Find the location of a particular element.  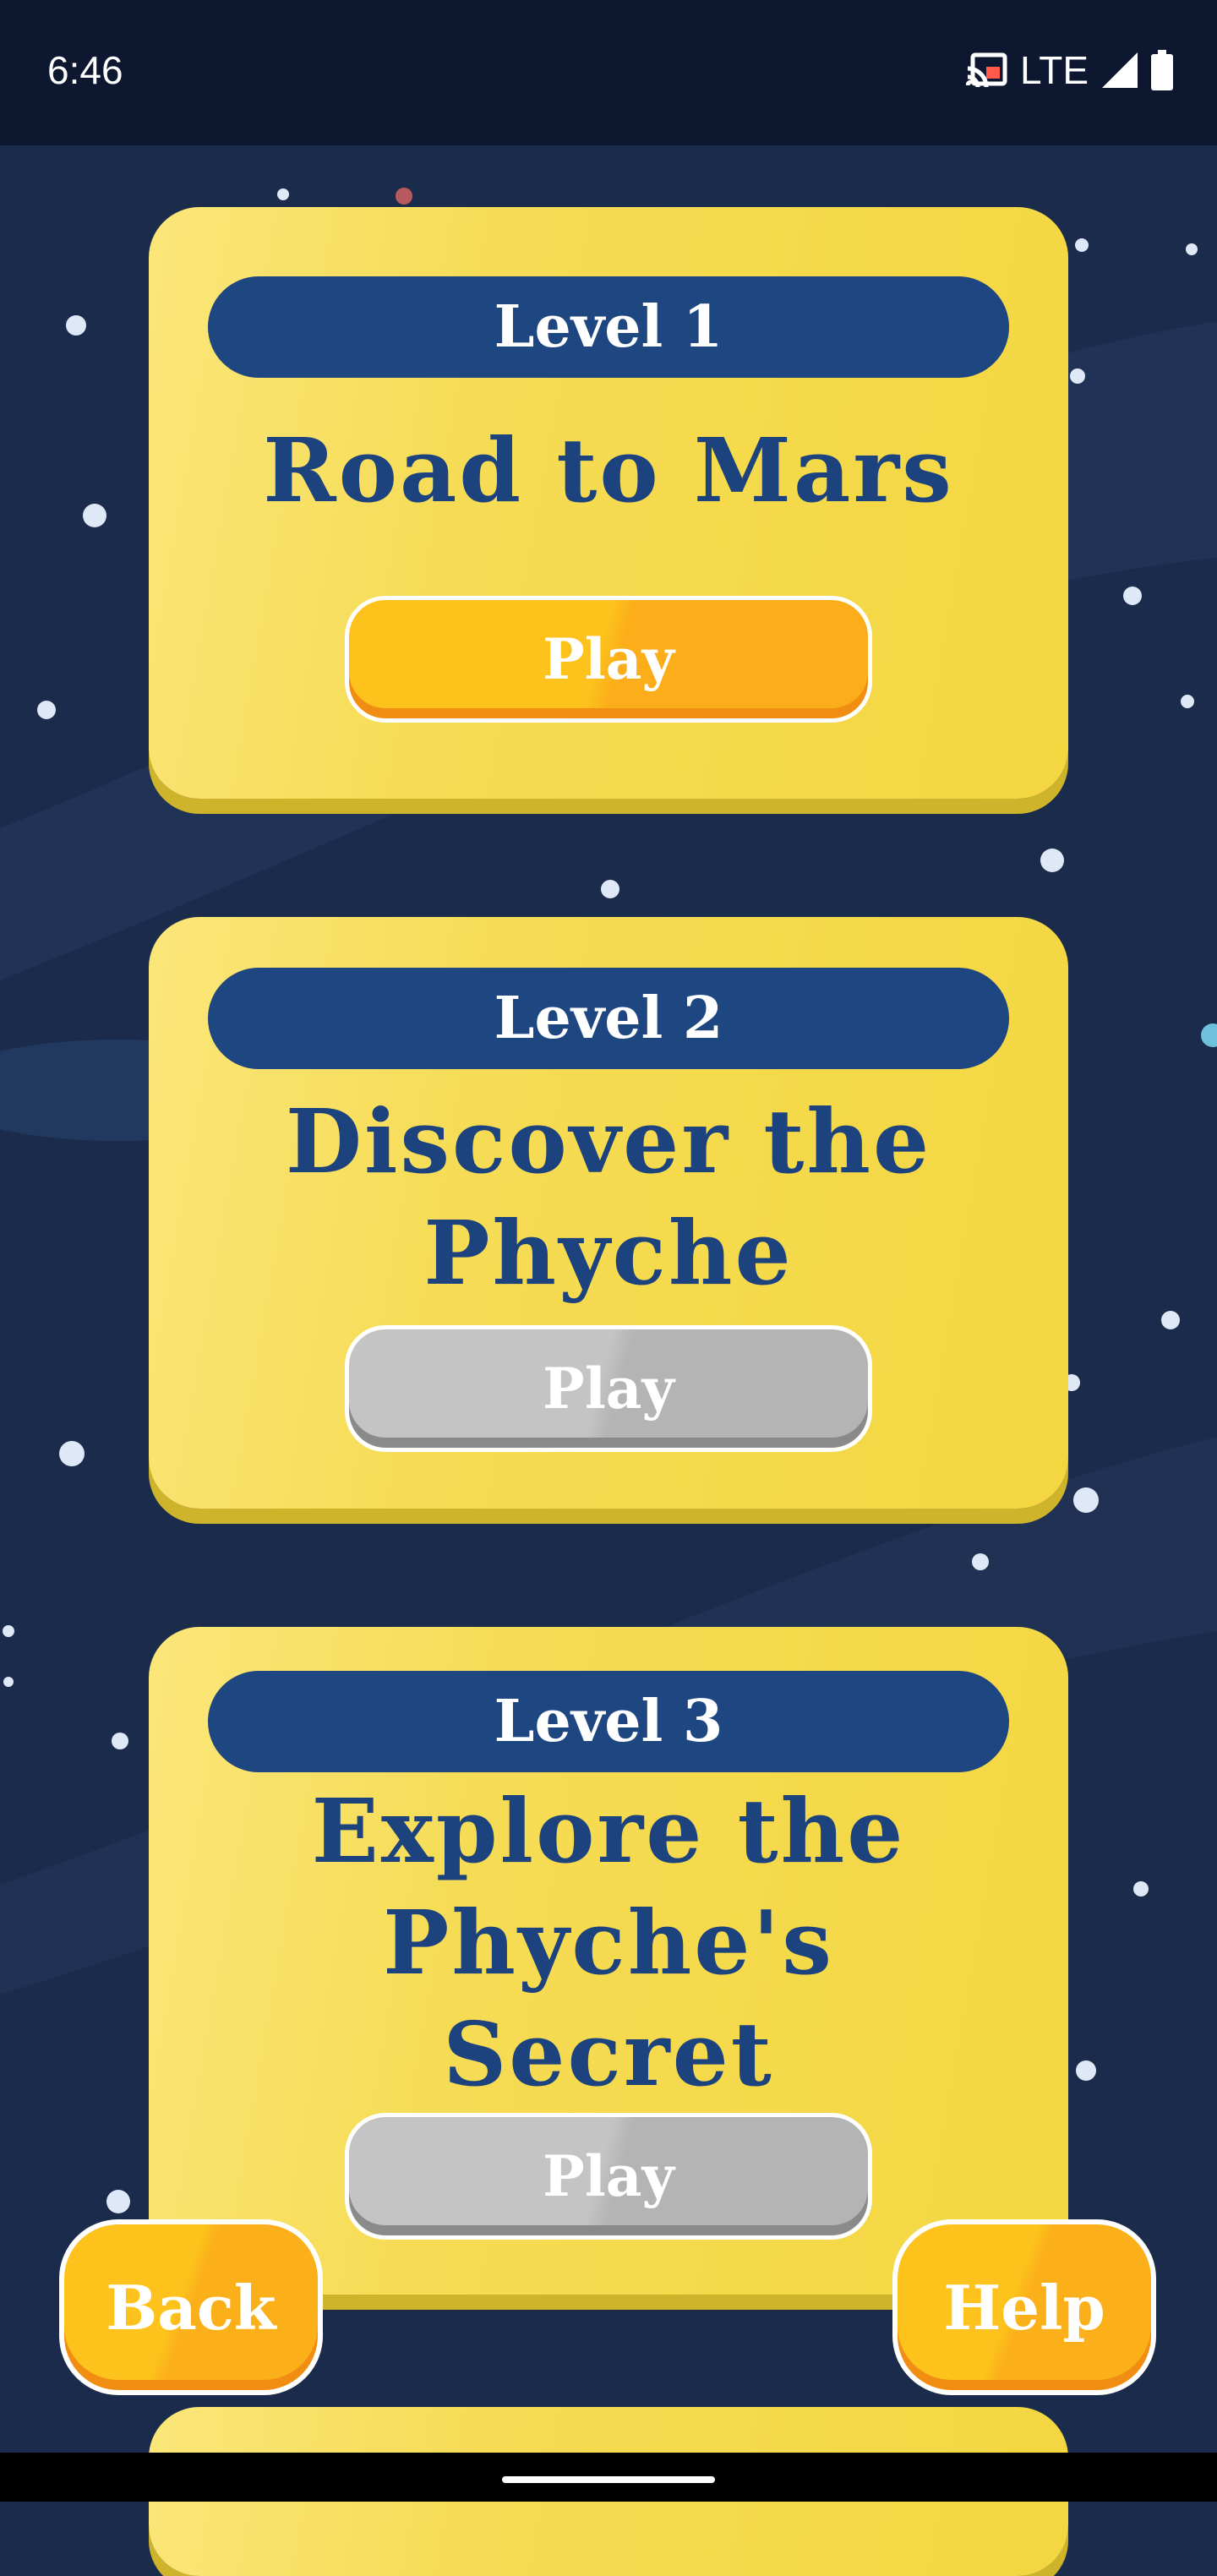

status-time: 6:46 is located at coordinates (85, 70).